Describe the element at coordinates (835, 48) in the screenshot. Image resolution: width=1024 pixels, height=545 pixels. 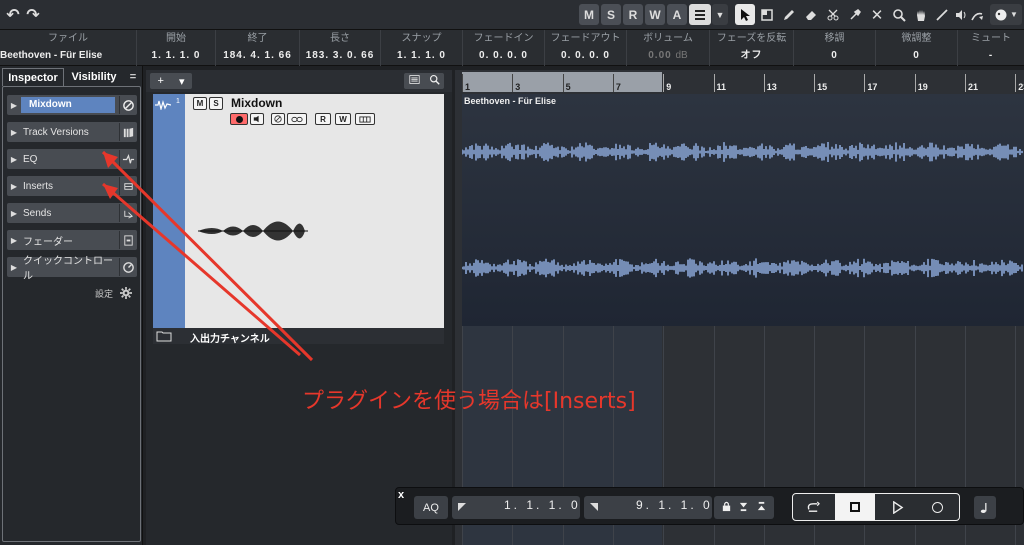
I see `info-transpose: 移調 0` at that location.